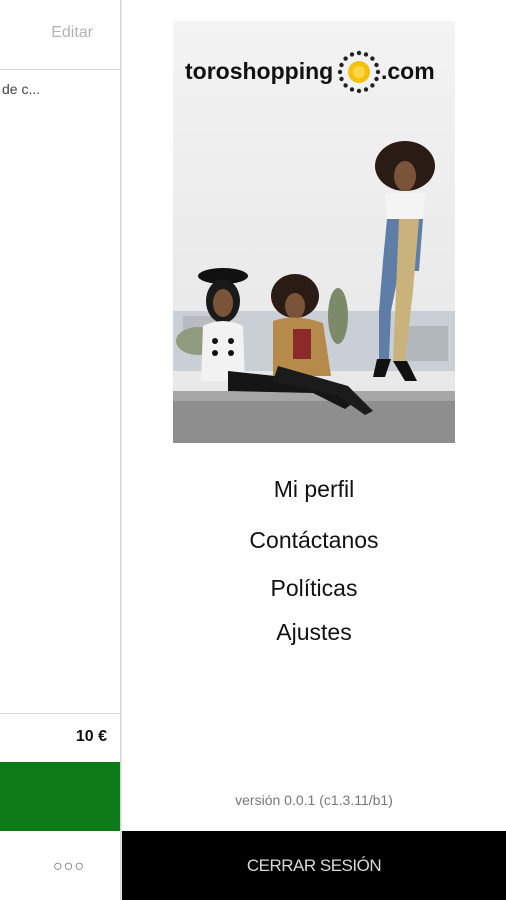  Describe the element at coordinates (314, 632) in the screenshot. I see `menu-item-settings: Ajustes` at that location.